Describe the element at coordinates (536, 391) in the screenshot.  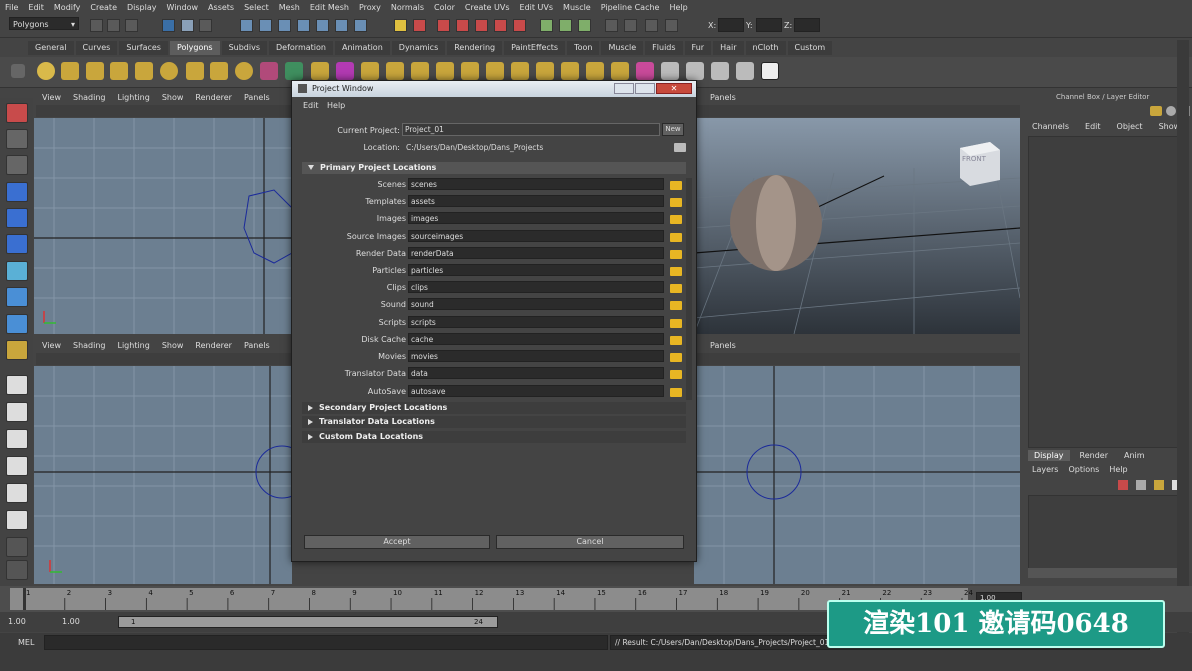
I see `autosave-input: autosave` at that location.